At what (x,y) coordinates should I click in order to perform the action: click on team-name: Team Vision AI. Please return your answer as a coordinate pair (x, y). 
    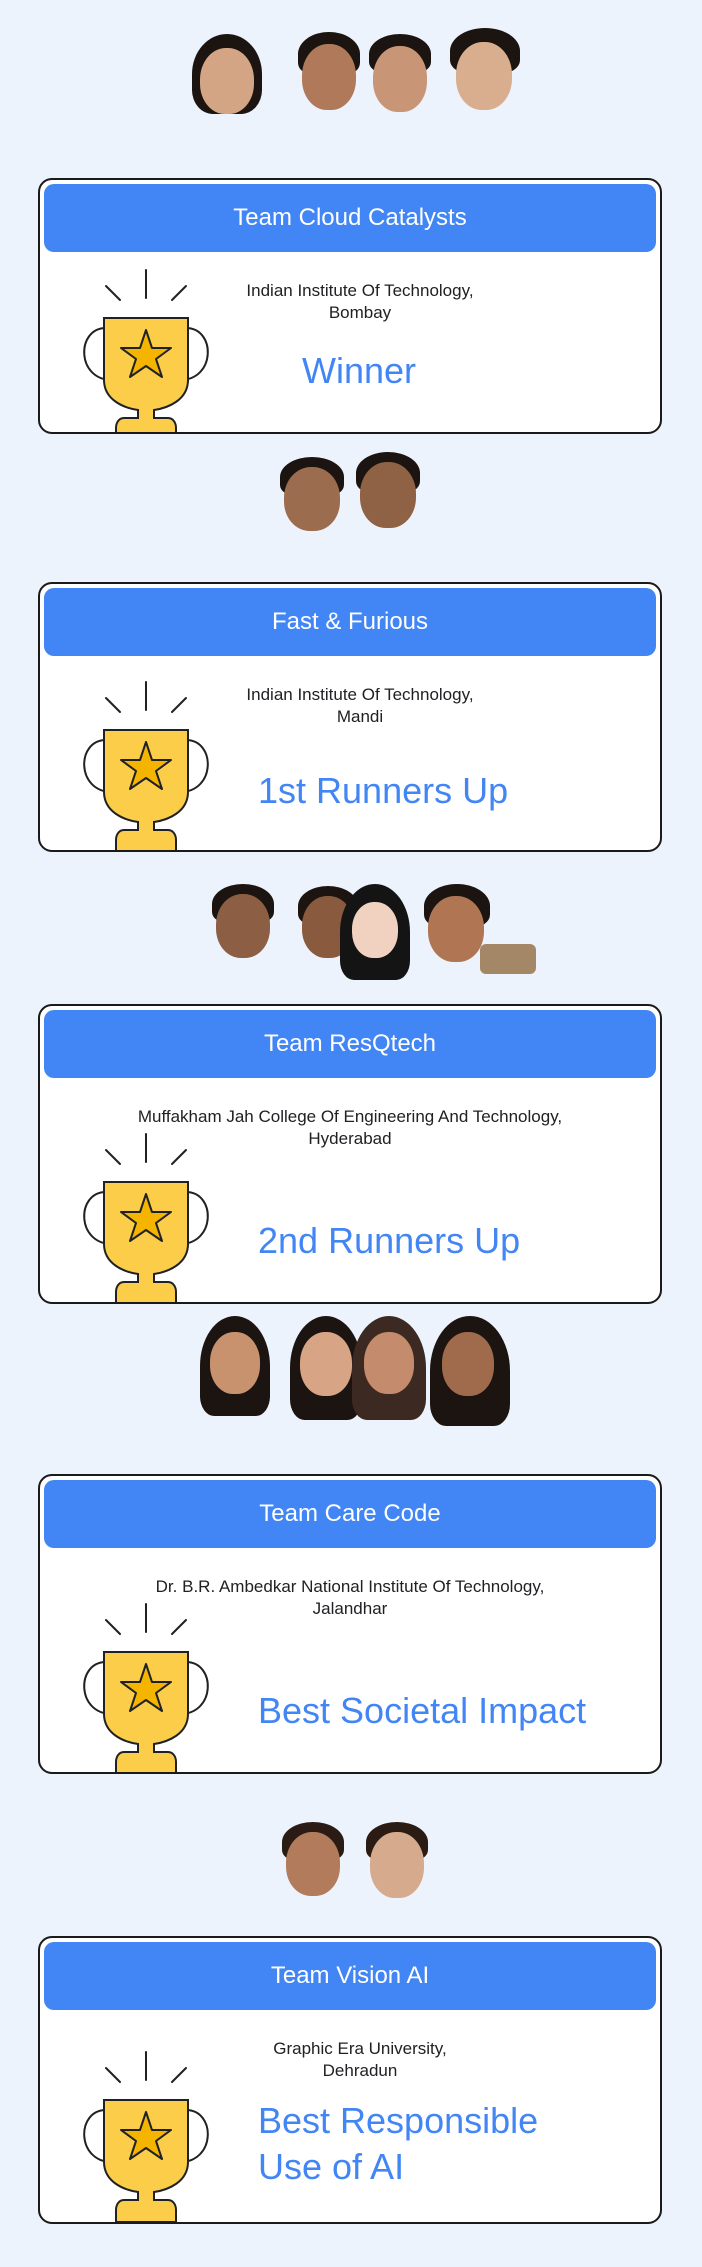
    Looking at the image, I should click on (350, 1976).